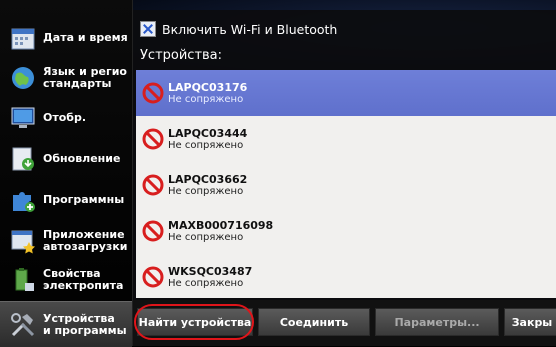 The height and width of the screenshot is (347, 556). Describe the element at coordinates (23, 324) in the screenshot. I see `devices-icon` at that location.